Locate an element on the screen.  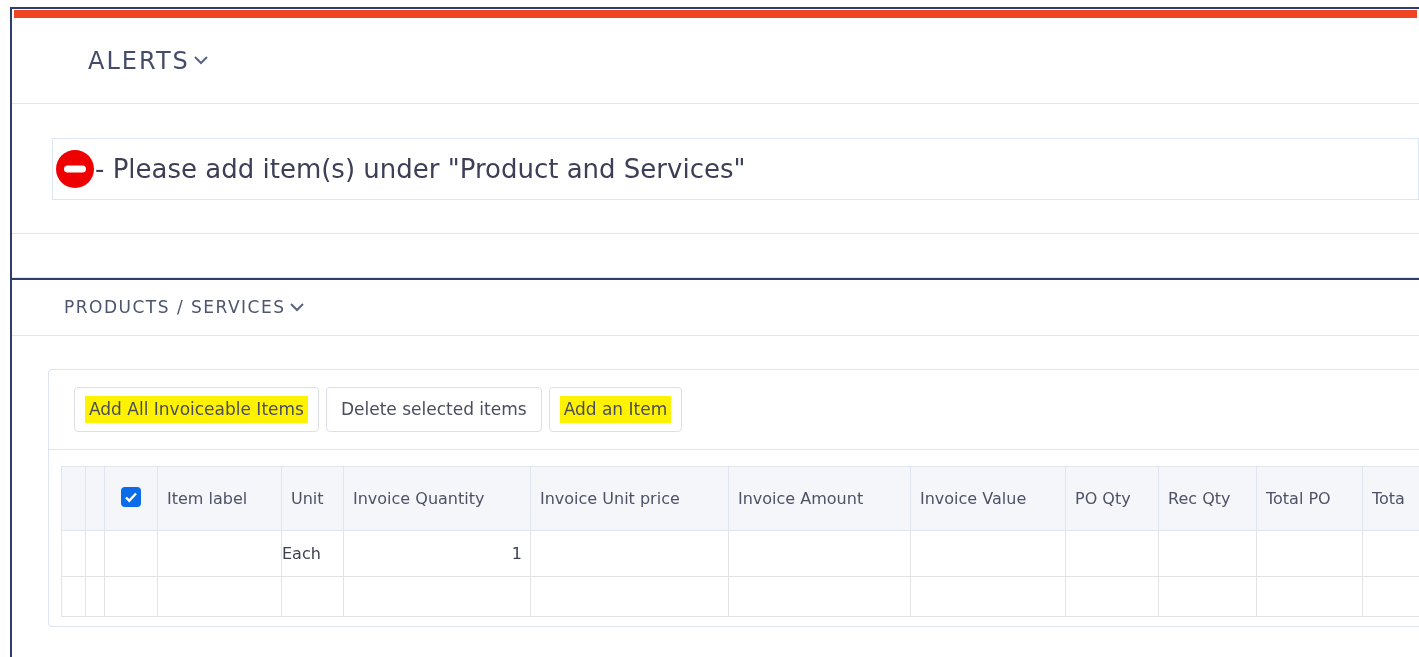
select-all-checkbox is located at coordinates (131, 496).